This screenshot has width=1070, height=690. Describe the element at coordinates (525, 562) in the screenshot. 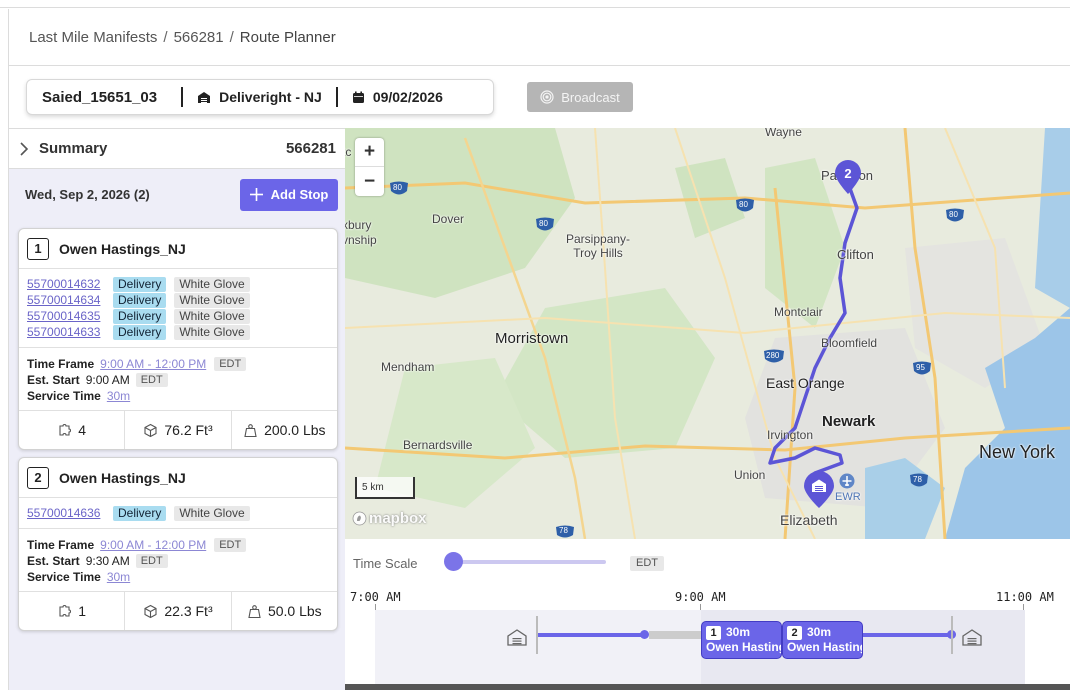

I see `time-scale-slider-track` at that location.